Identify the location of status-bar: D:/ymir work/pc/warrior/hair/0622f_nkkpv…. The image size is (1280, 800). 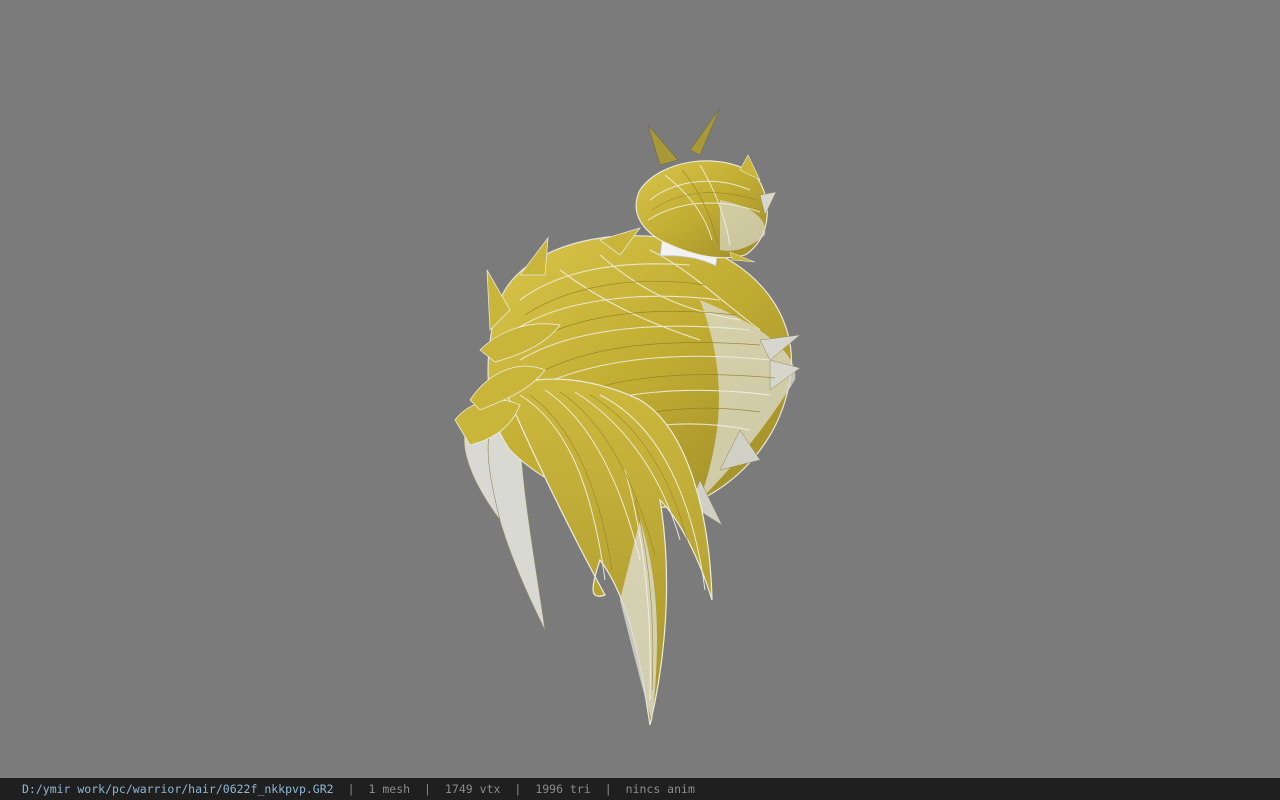
(640, 789).